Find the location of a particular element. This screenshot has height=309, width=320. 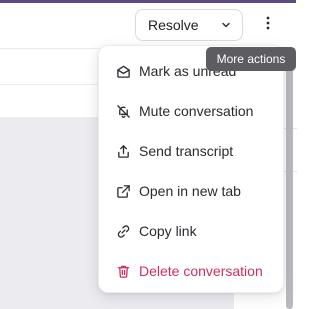

menu-item-mute-conversation: Mute conversation is located at coordinates (191, 111).